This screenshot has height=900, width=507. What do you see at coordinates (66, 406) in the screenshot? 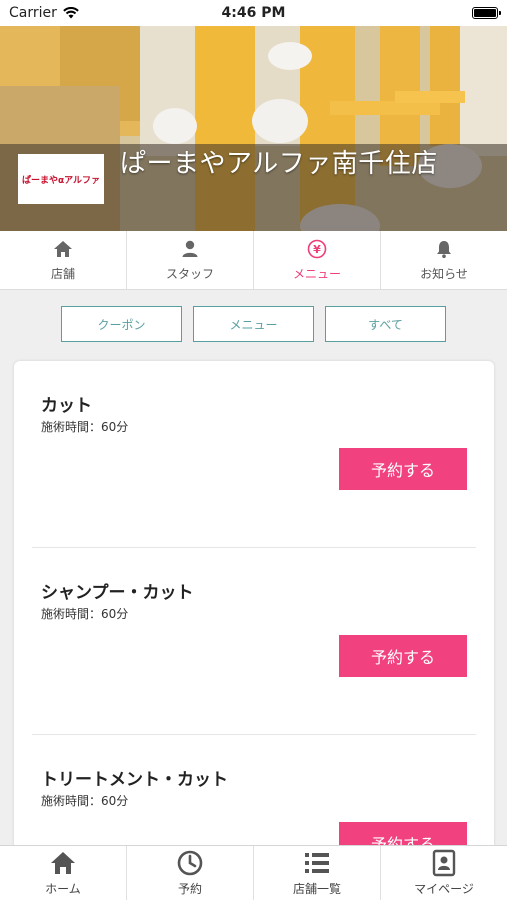
I see `menu-item-name: カット` at bounding box center [66, 406].